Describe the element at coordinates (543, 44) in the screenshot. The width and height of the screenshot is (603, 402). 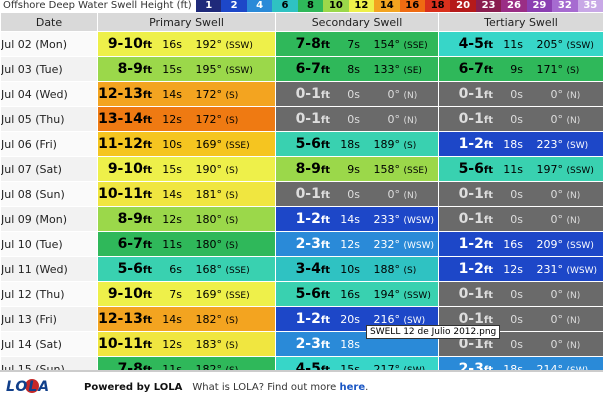
I see `swell-direction: 205°` at that location.